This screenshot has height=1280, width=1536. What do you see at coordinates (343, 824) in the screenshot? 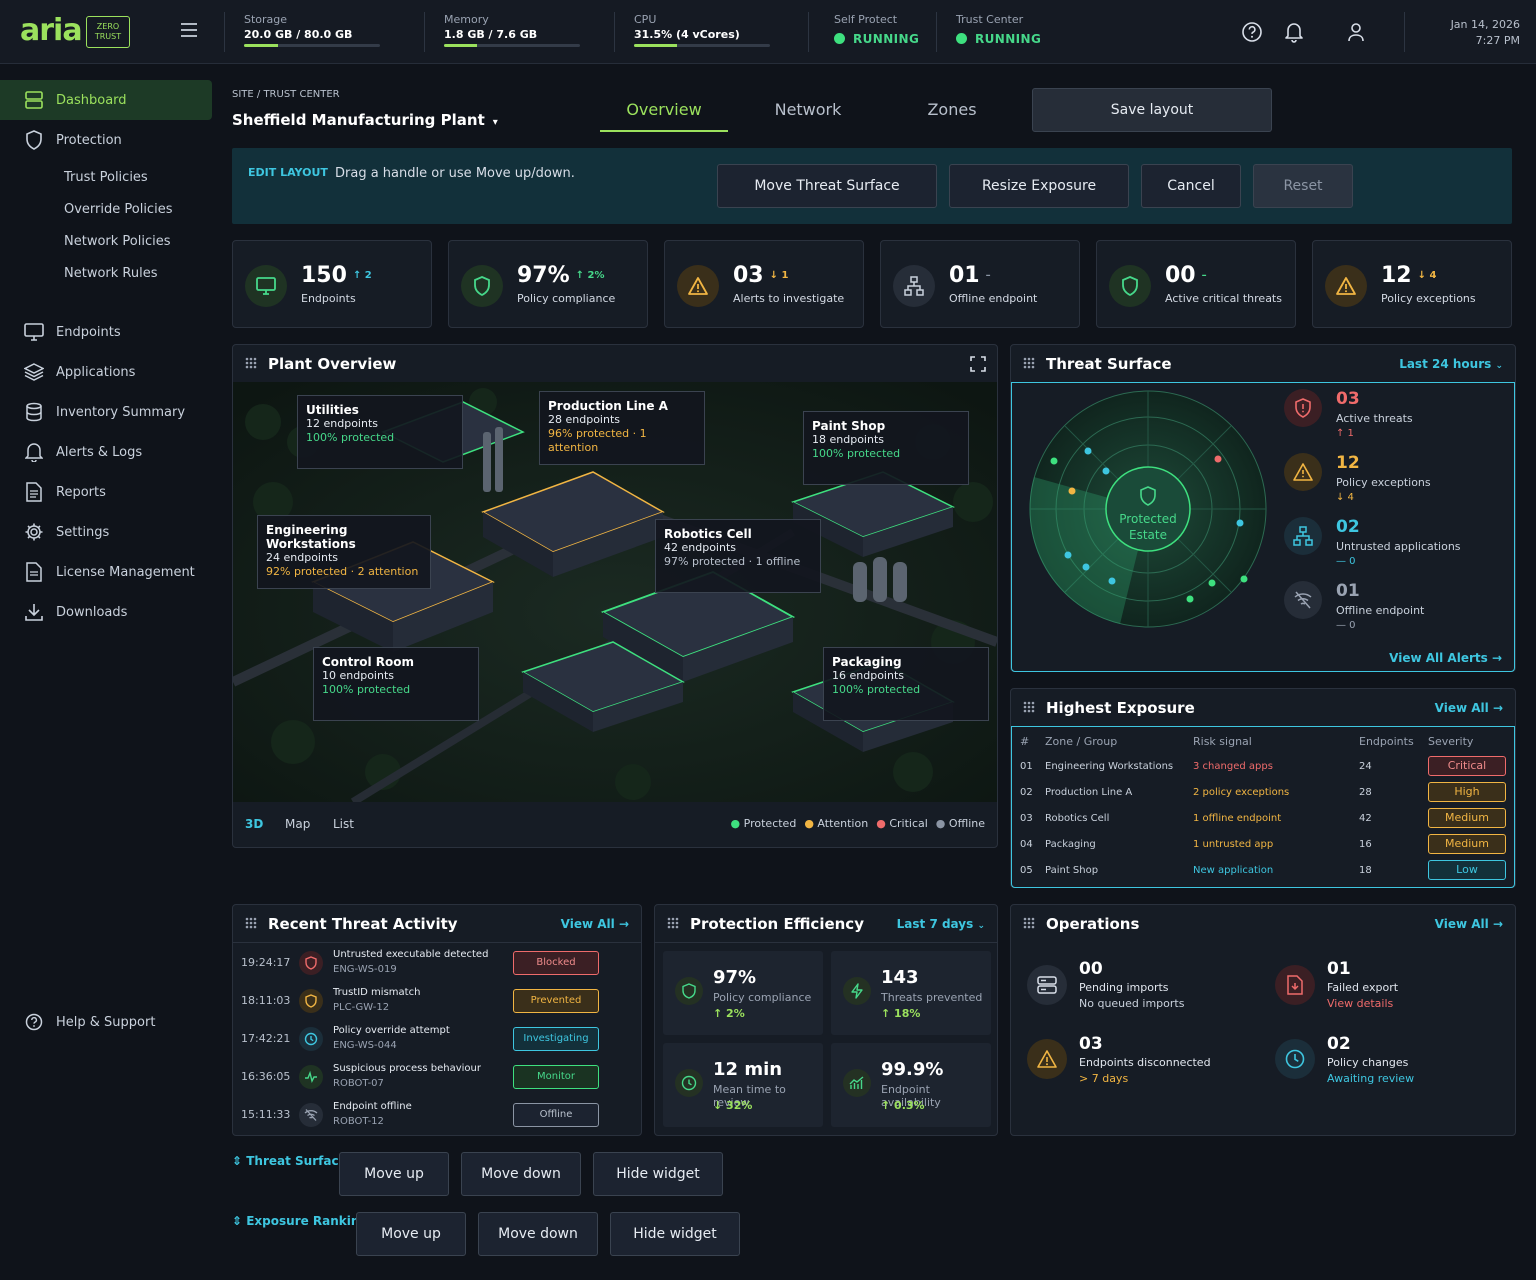
I see `view-list-button: List` at bounding box center [343, 824].